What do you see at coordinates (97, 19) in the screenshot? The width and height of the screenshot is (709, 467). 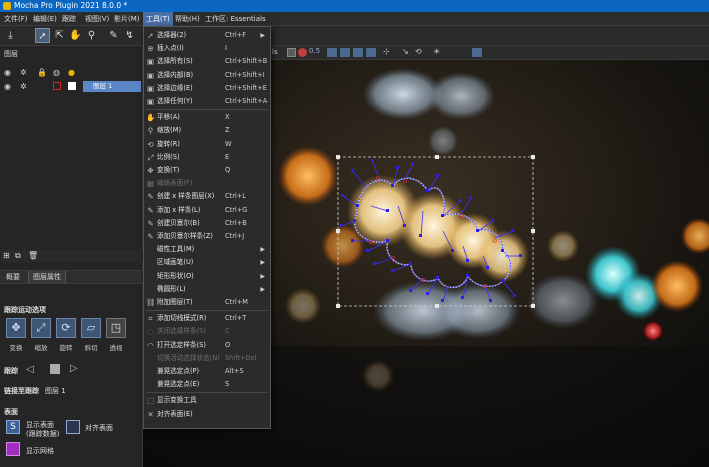 I see `menu-view: 视图(V)` at bounding box center [97, 19].